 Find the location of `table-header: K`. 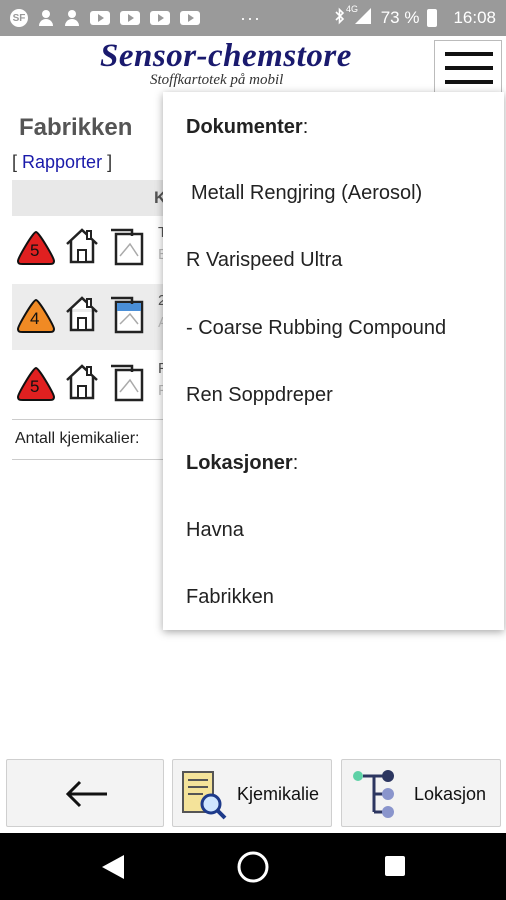

table-header: K is located at coordinates (92, 198).